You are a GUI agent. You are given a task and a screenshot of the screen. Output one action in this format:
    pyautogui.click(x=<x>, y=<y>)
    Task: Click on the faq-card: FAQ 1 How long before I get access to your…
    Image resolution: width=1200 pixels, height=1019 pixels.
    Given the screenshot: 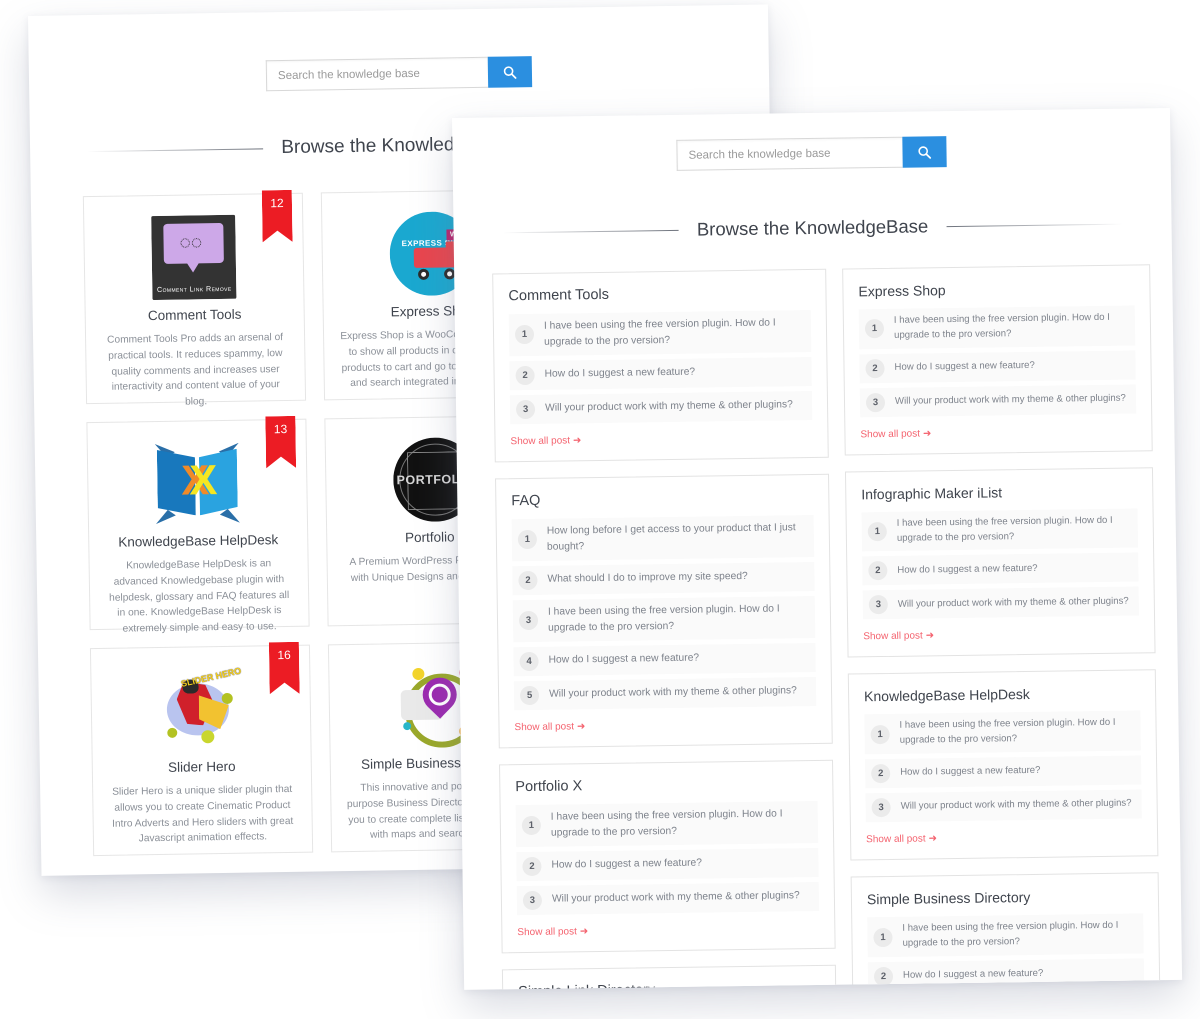 What is the action you would take?
    pyautogui.click(x=664, y=611)
    